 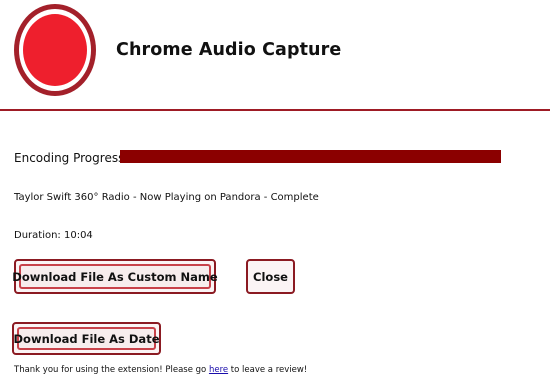 I want to click on encoding-progress-fill, so click(x=310, y=156).